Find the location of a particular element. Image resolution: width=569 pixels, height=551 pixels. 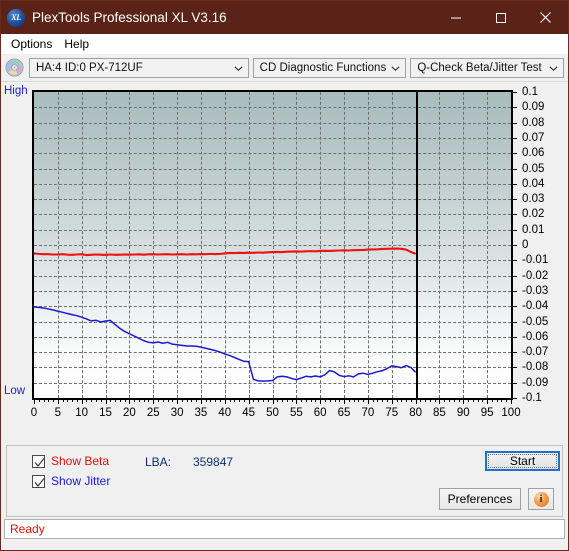

show-jitter-checkbox: Show Jitter is located at coordinates (71, 481).